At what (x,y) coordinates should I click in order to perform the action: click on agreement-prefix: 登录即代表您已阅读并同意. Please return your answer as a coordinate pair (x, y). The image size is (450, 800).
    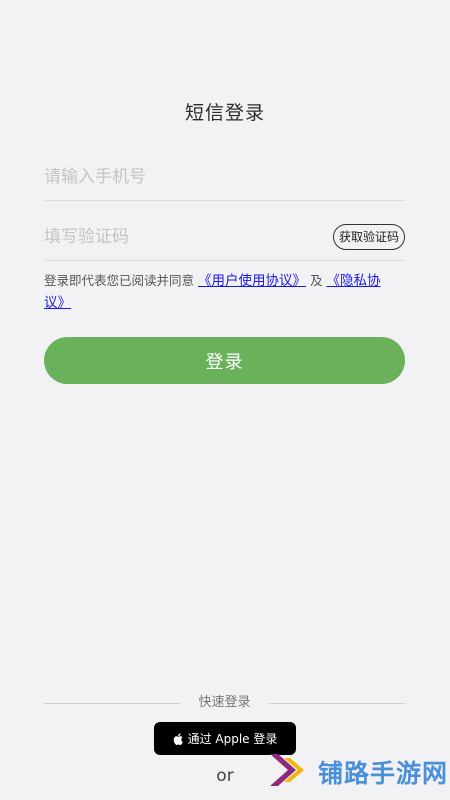
    Looking at the image, I should click on (119, 280).